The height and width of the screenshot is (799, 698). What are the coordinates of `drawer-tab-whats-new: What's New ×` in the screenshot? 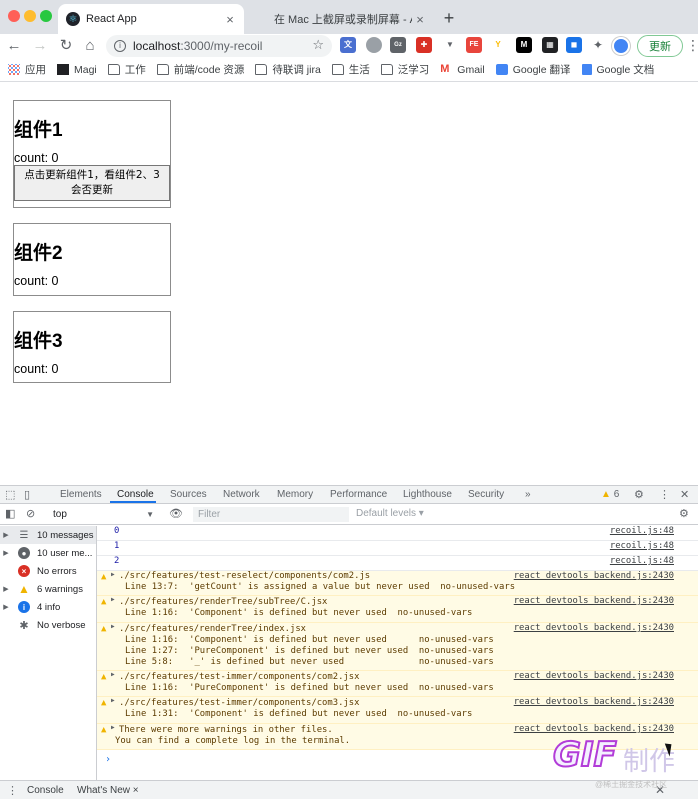 It's located at (108, 790).